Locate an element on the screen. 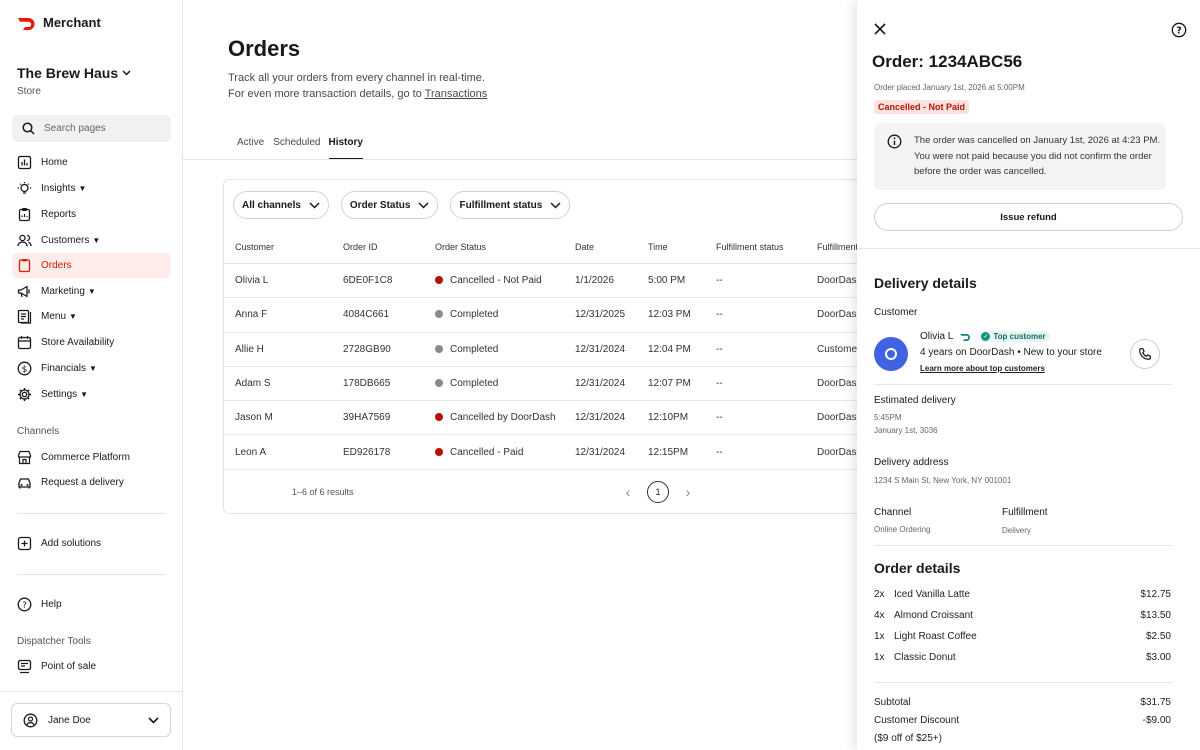 This screenshot has height=750, width=1200. page-number: 1 is located at coordinates (658, 492).